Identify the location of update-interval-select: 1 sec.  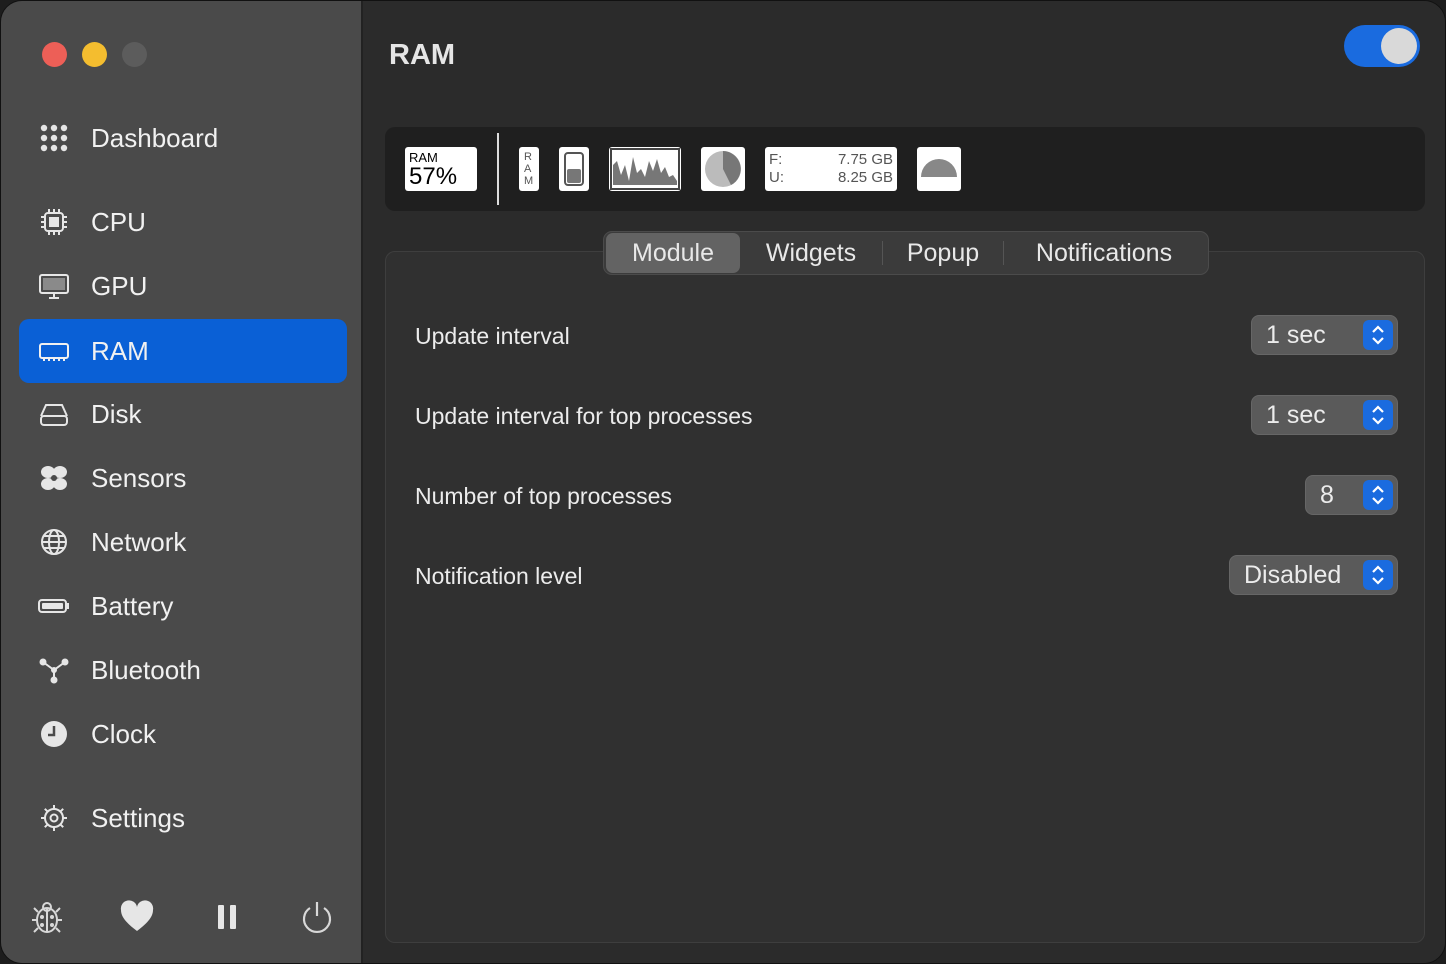
(1324, 335).